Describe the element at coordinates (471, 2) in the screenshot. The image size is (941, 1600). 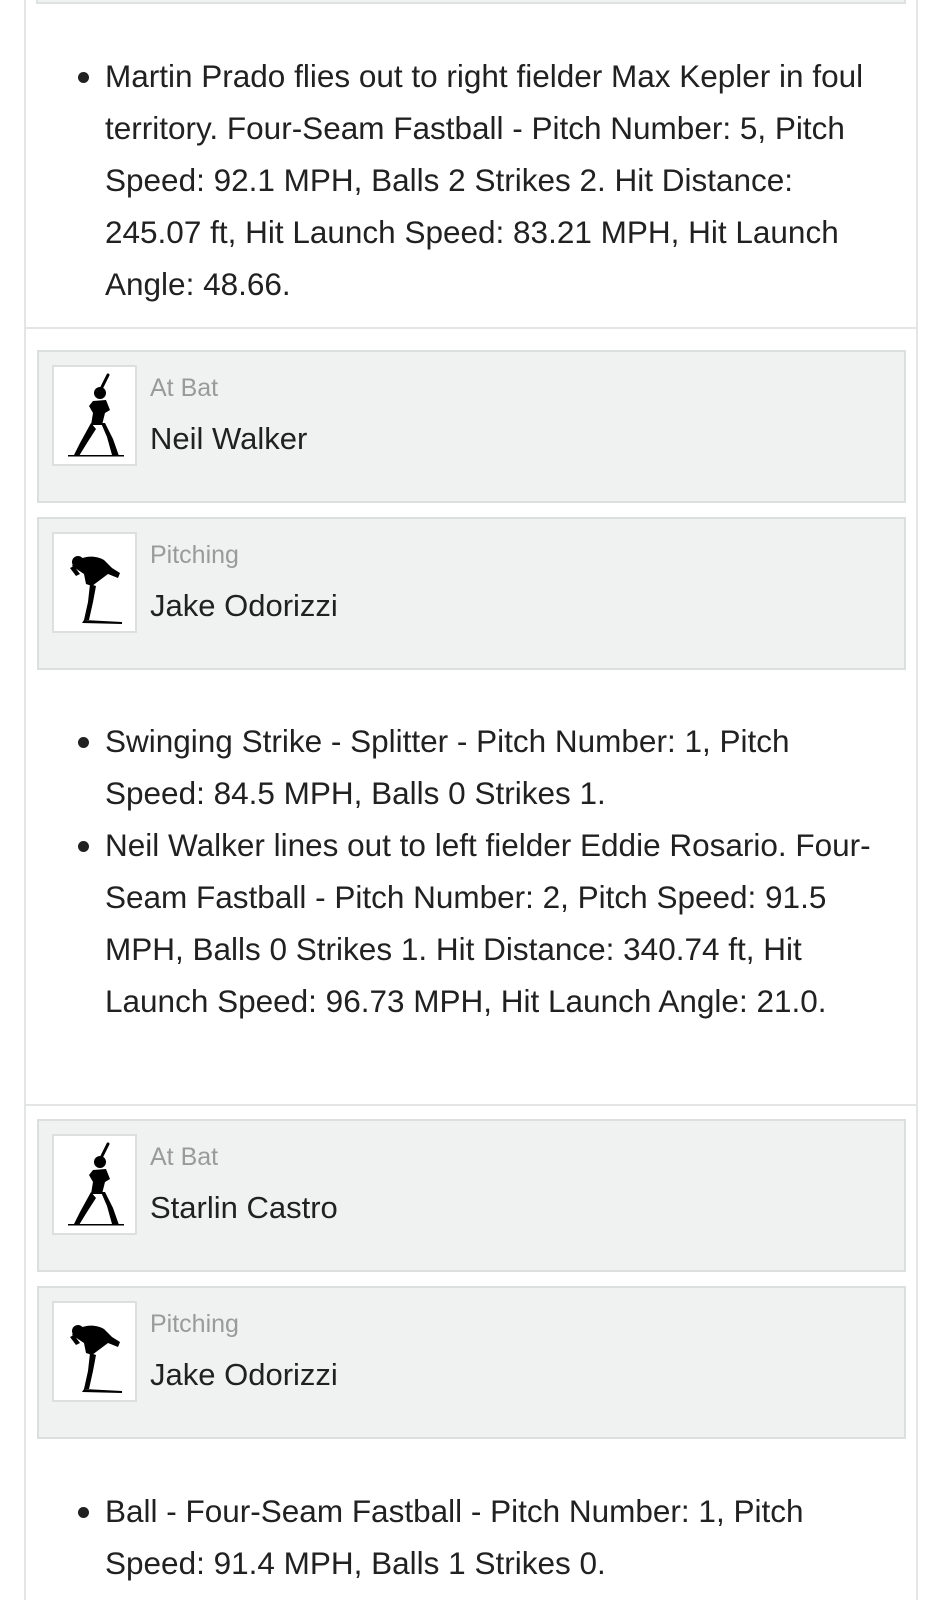
I see `previous-card-edge` at that location.